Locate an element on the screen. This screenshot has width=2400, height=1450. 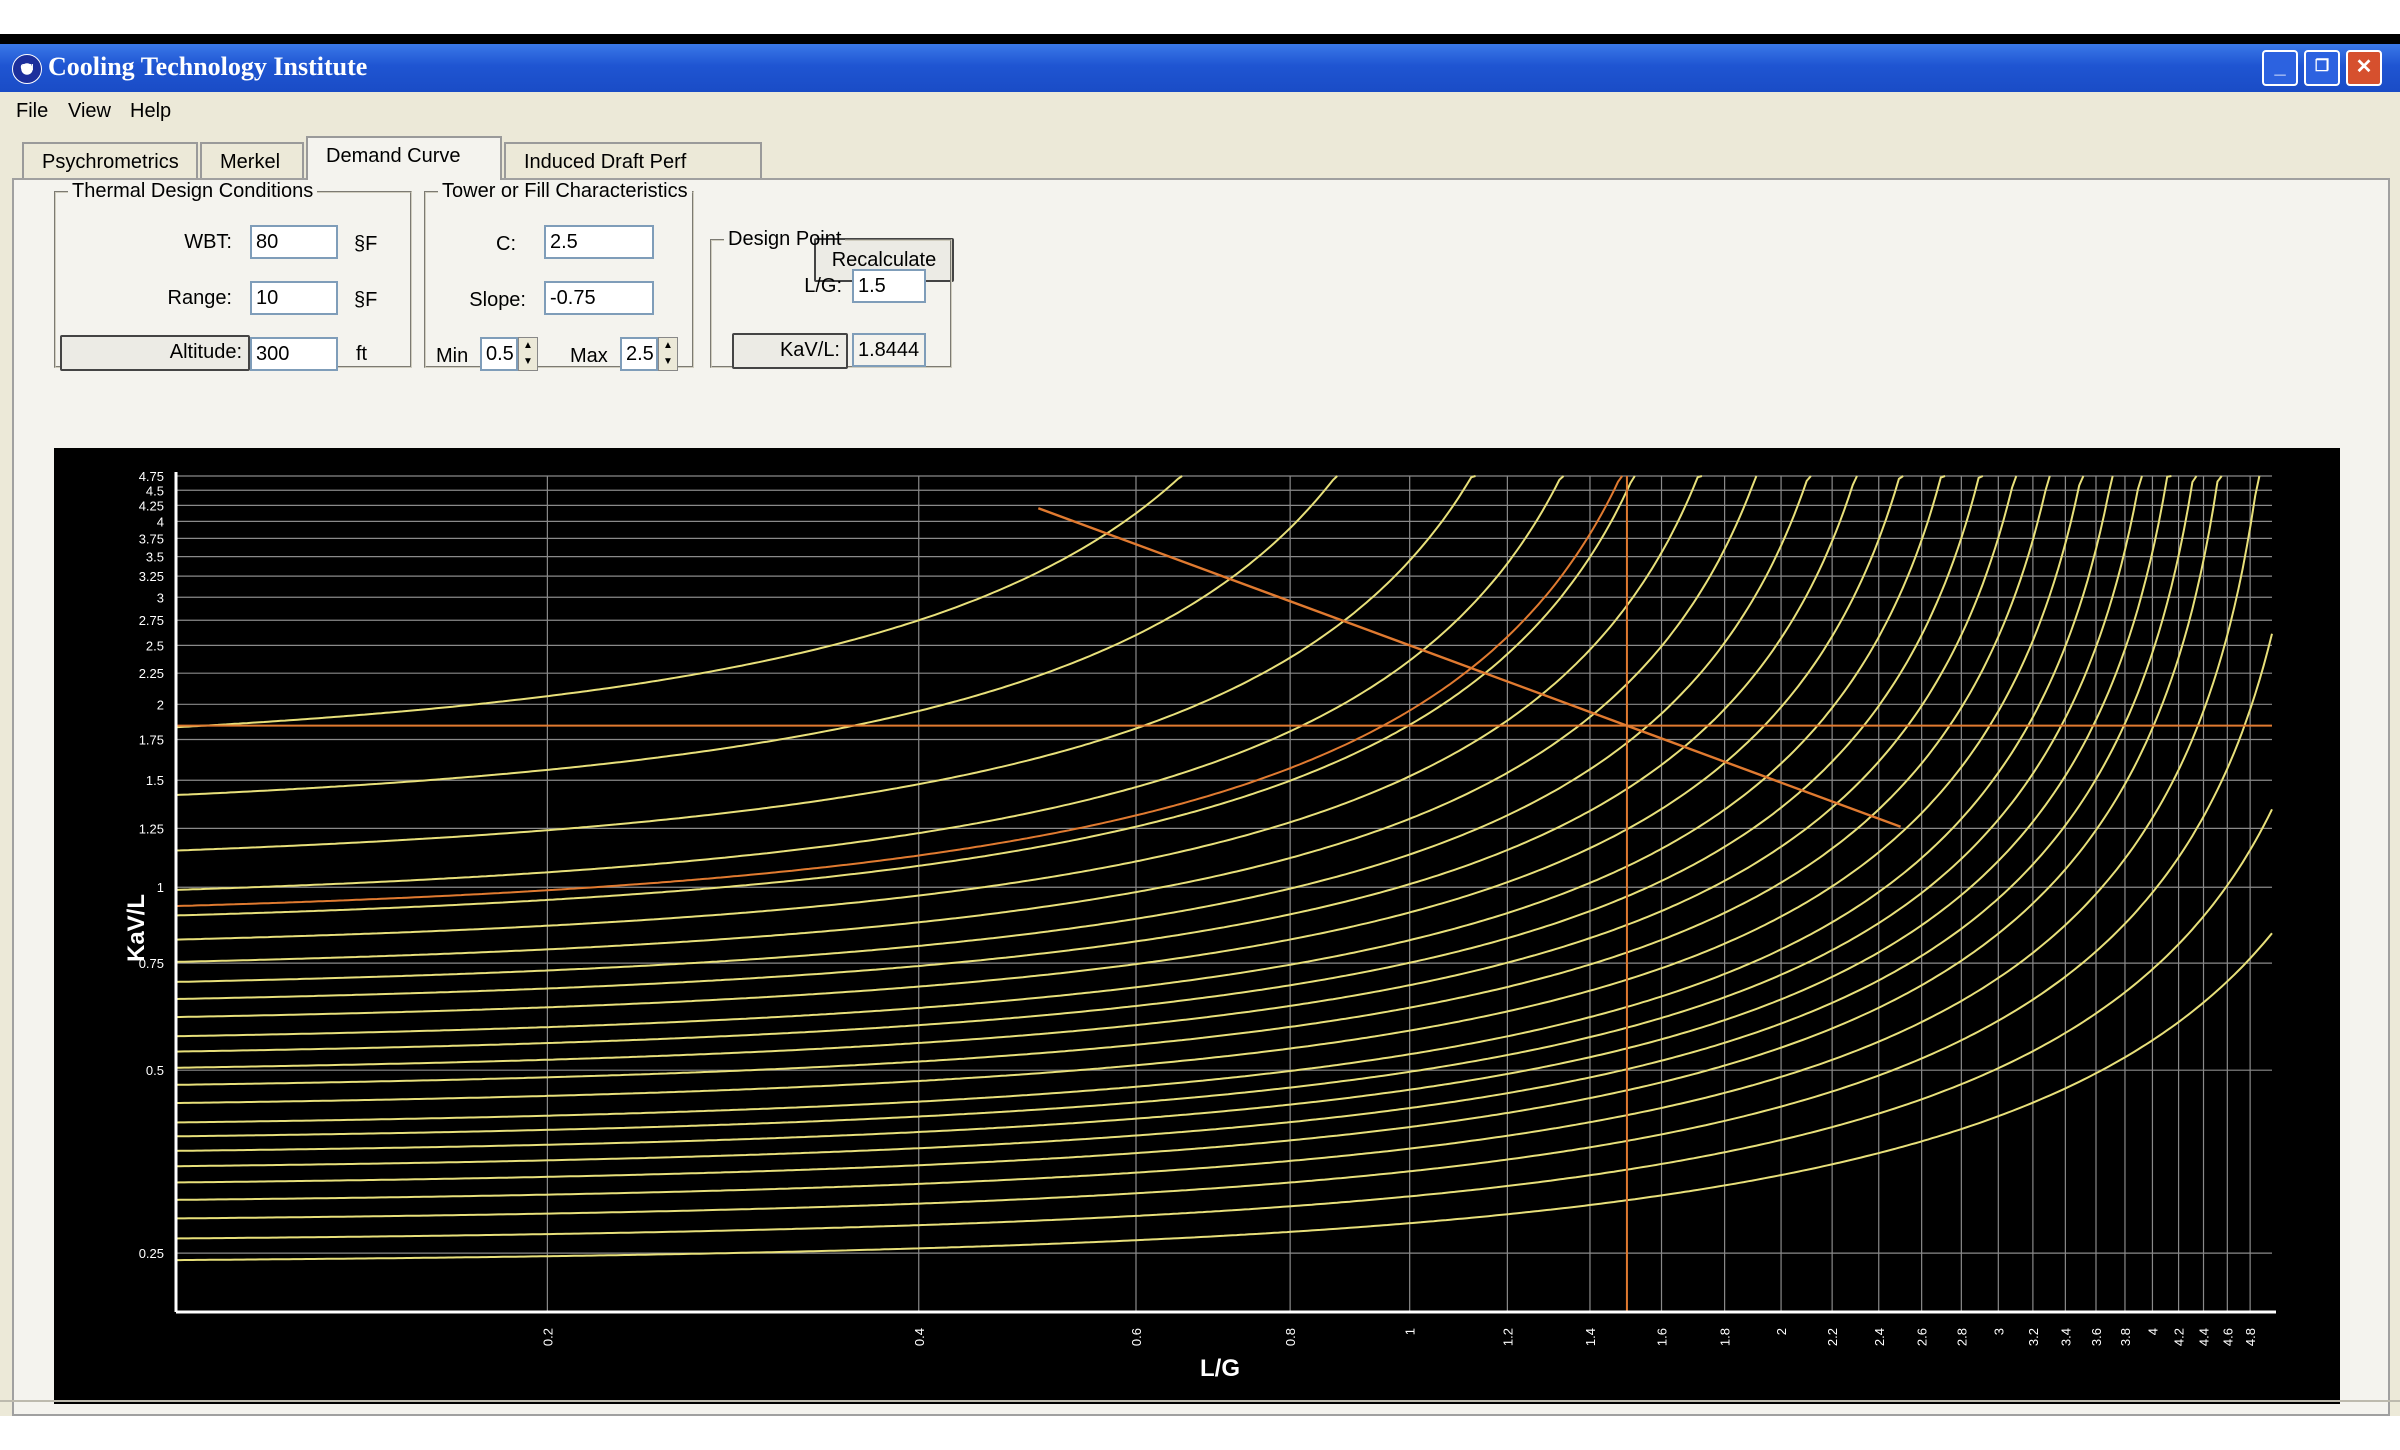
tab-induced-draft-perf-curve: Induced Draft Perf Curve is located at coordinates (633, 175).